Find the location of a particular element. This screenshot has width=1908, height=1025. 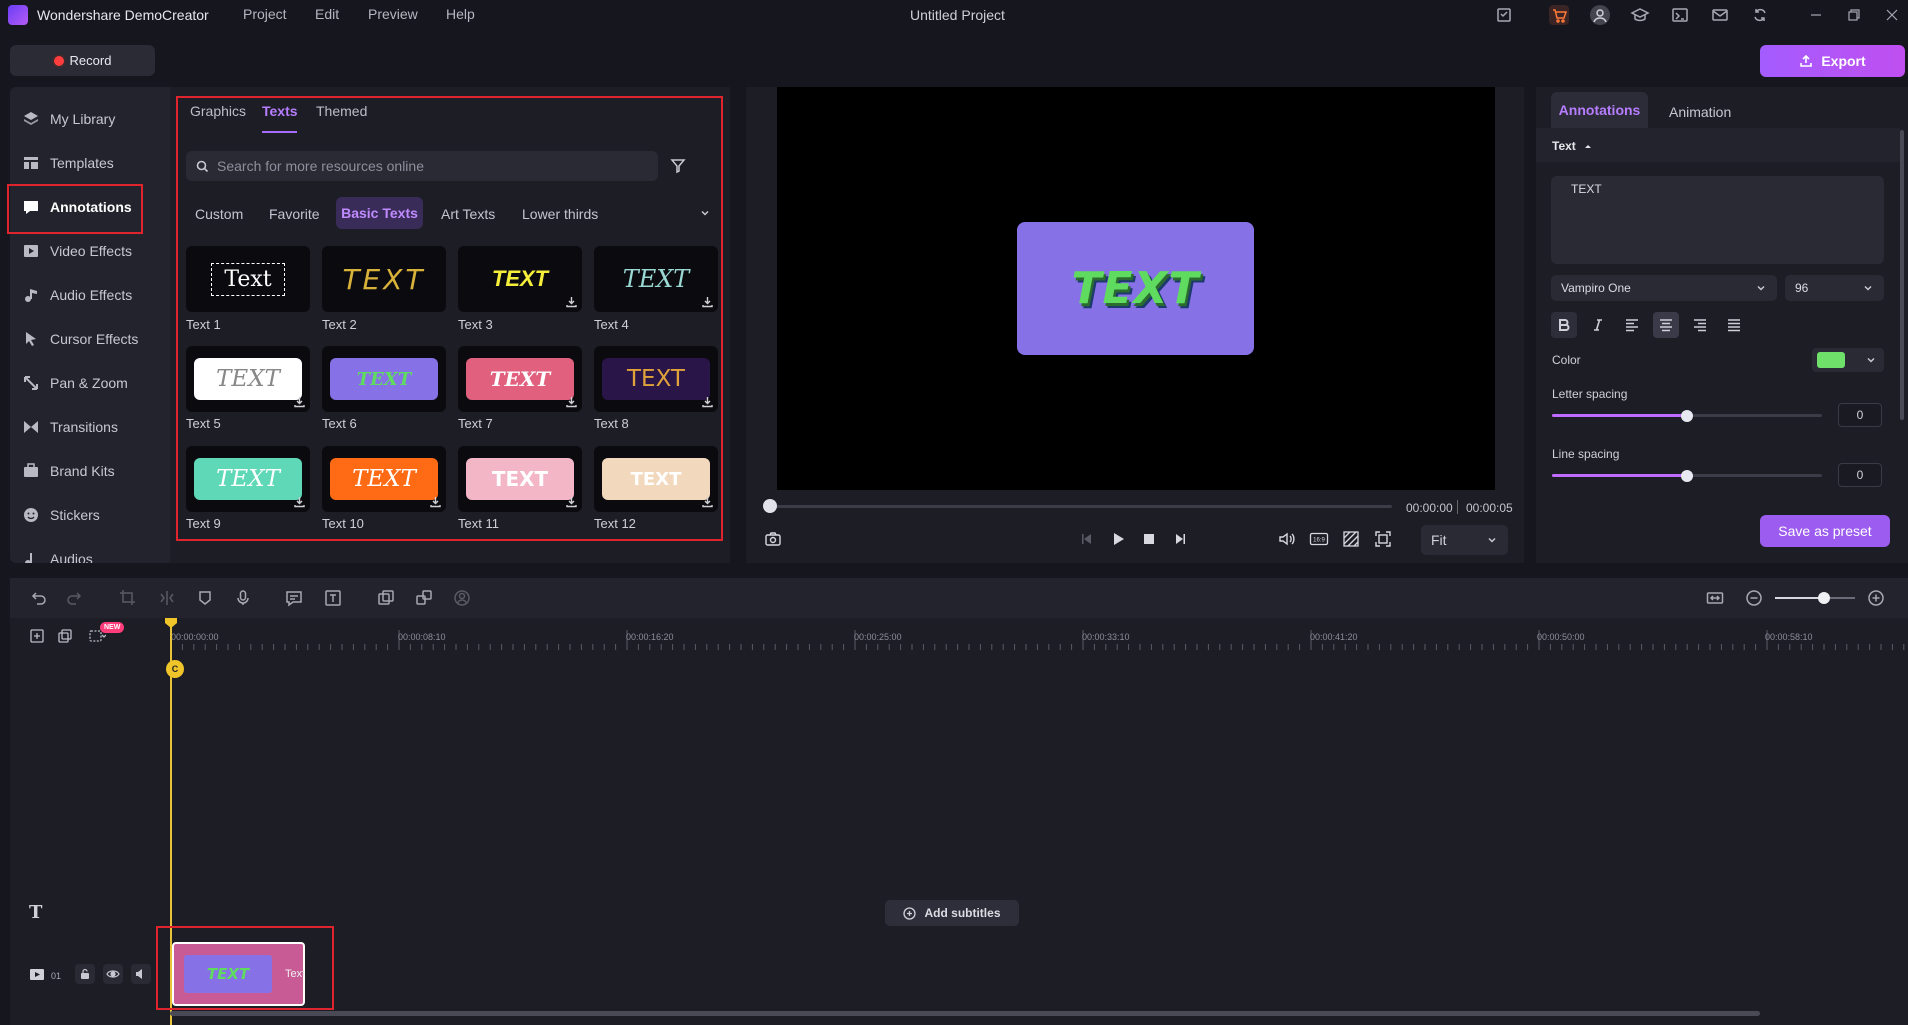

lock-track-icon is located at coordinates (85, 974).